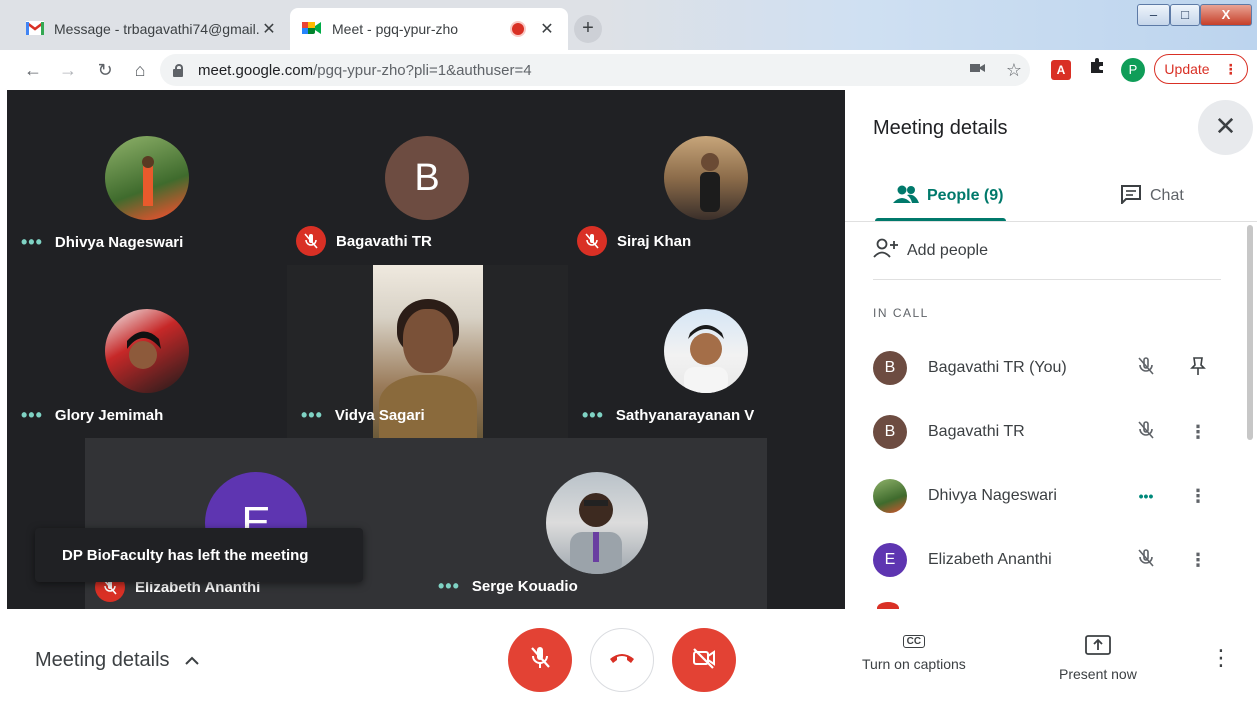 This screenshot has height=703, width=1257. What do you see at coordinates (140, 70) in the screenshot?
I see `home-icon: ⌂` at bounding box center [140, 70].